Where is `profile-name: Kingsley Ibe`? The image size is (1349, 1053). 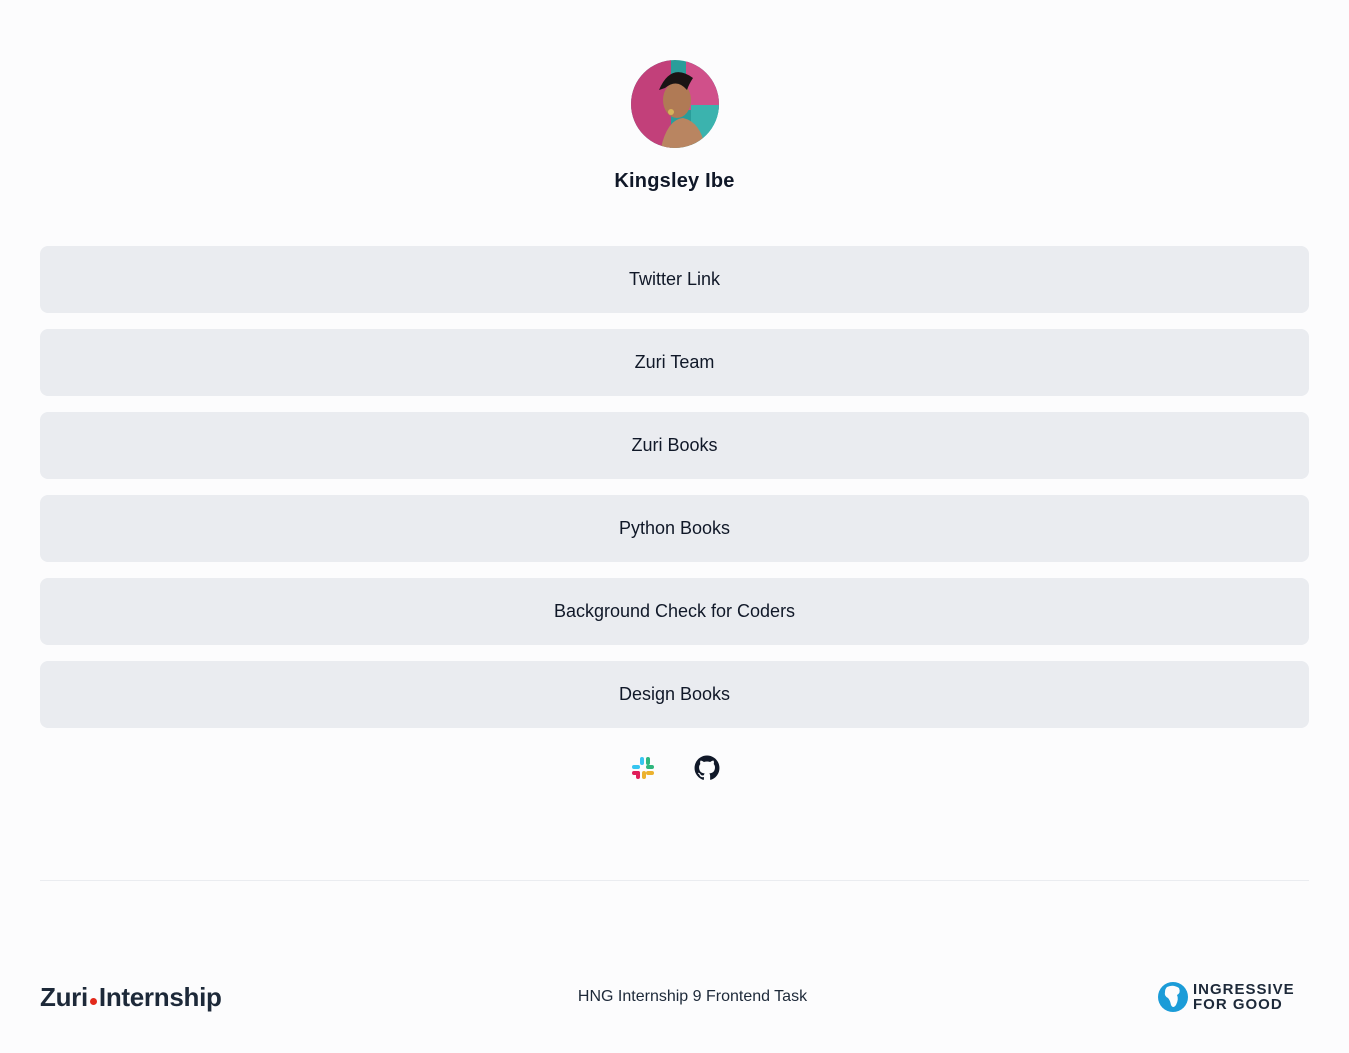 profile-name: Kingsley Ibe is located at coordinates (674, 181).